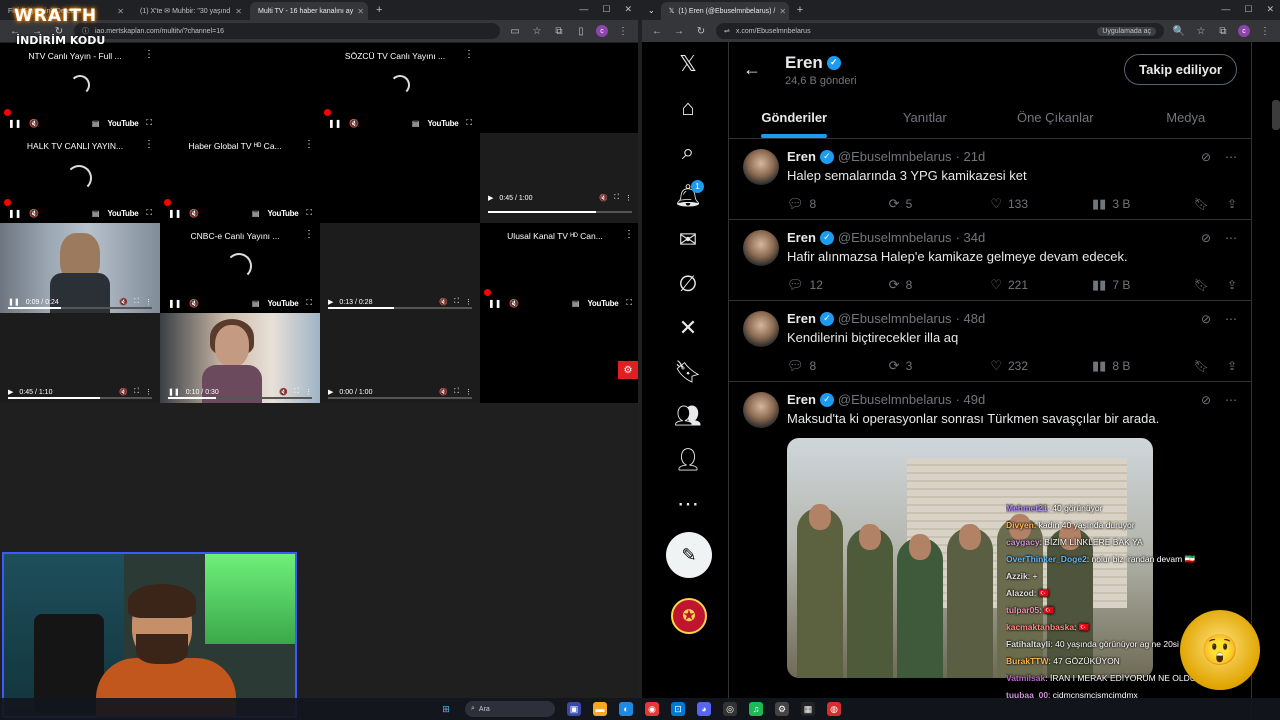 The width and height of the screenshot is (1280, 720). What do you see at coordinates (446, 709) in the screenshot?
I see `windows-start-icon: ⊞` at bounding box center [446, 709].